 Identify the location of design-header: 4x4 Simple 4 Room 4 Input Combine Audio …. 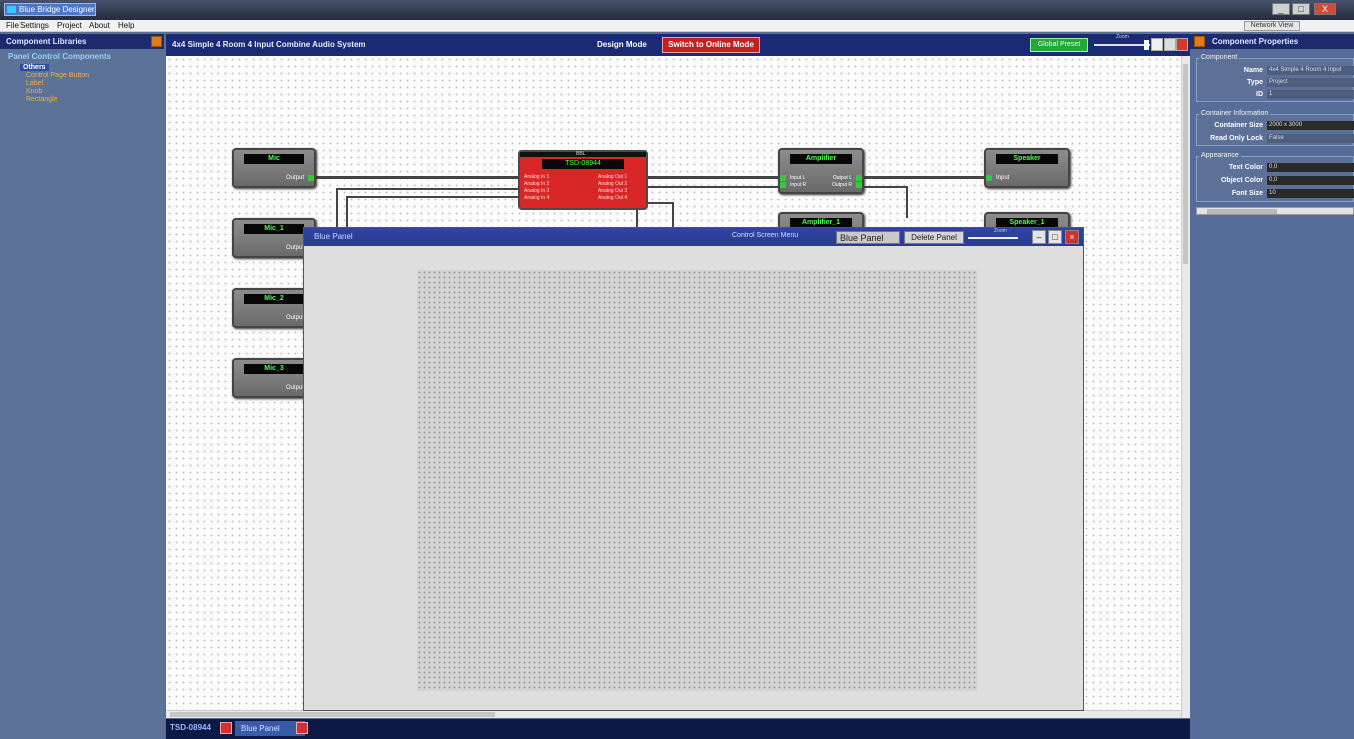
(678, 45).